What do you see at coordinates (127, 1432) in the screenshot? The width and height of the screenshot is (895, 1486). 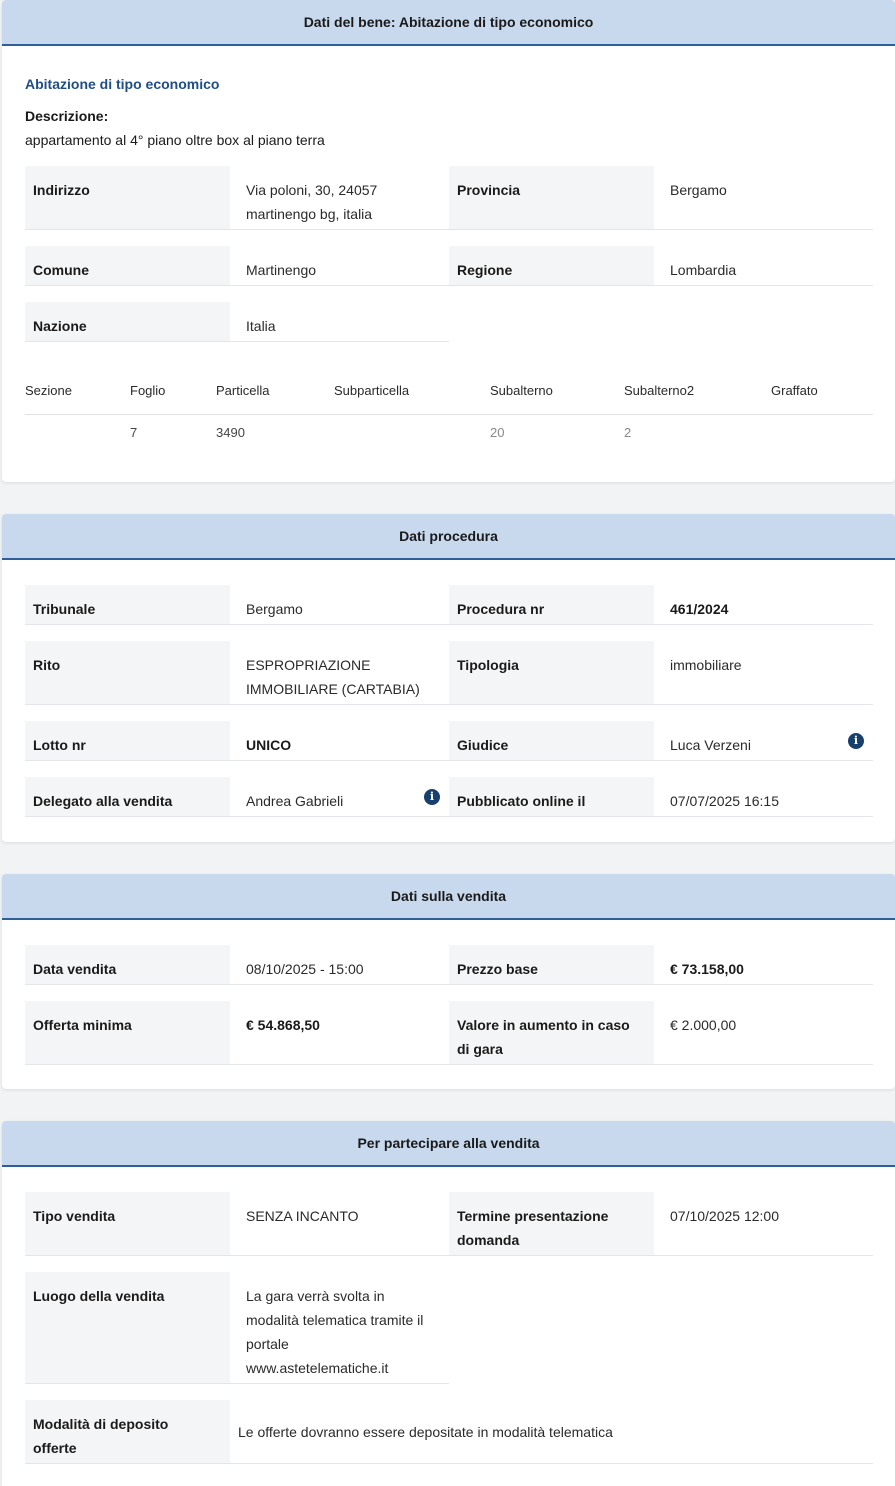 I see `modalita-deposito-label: Modalità di deposito offerte` at bounding box center [127, 1432].